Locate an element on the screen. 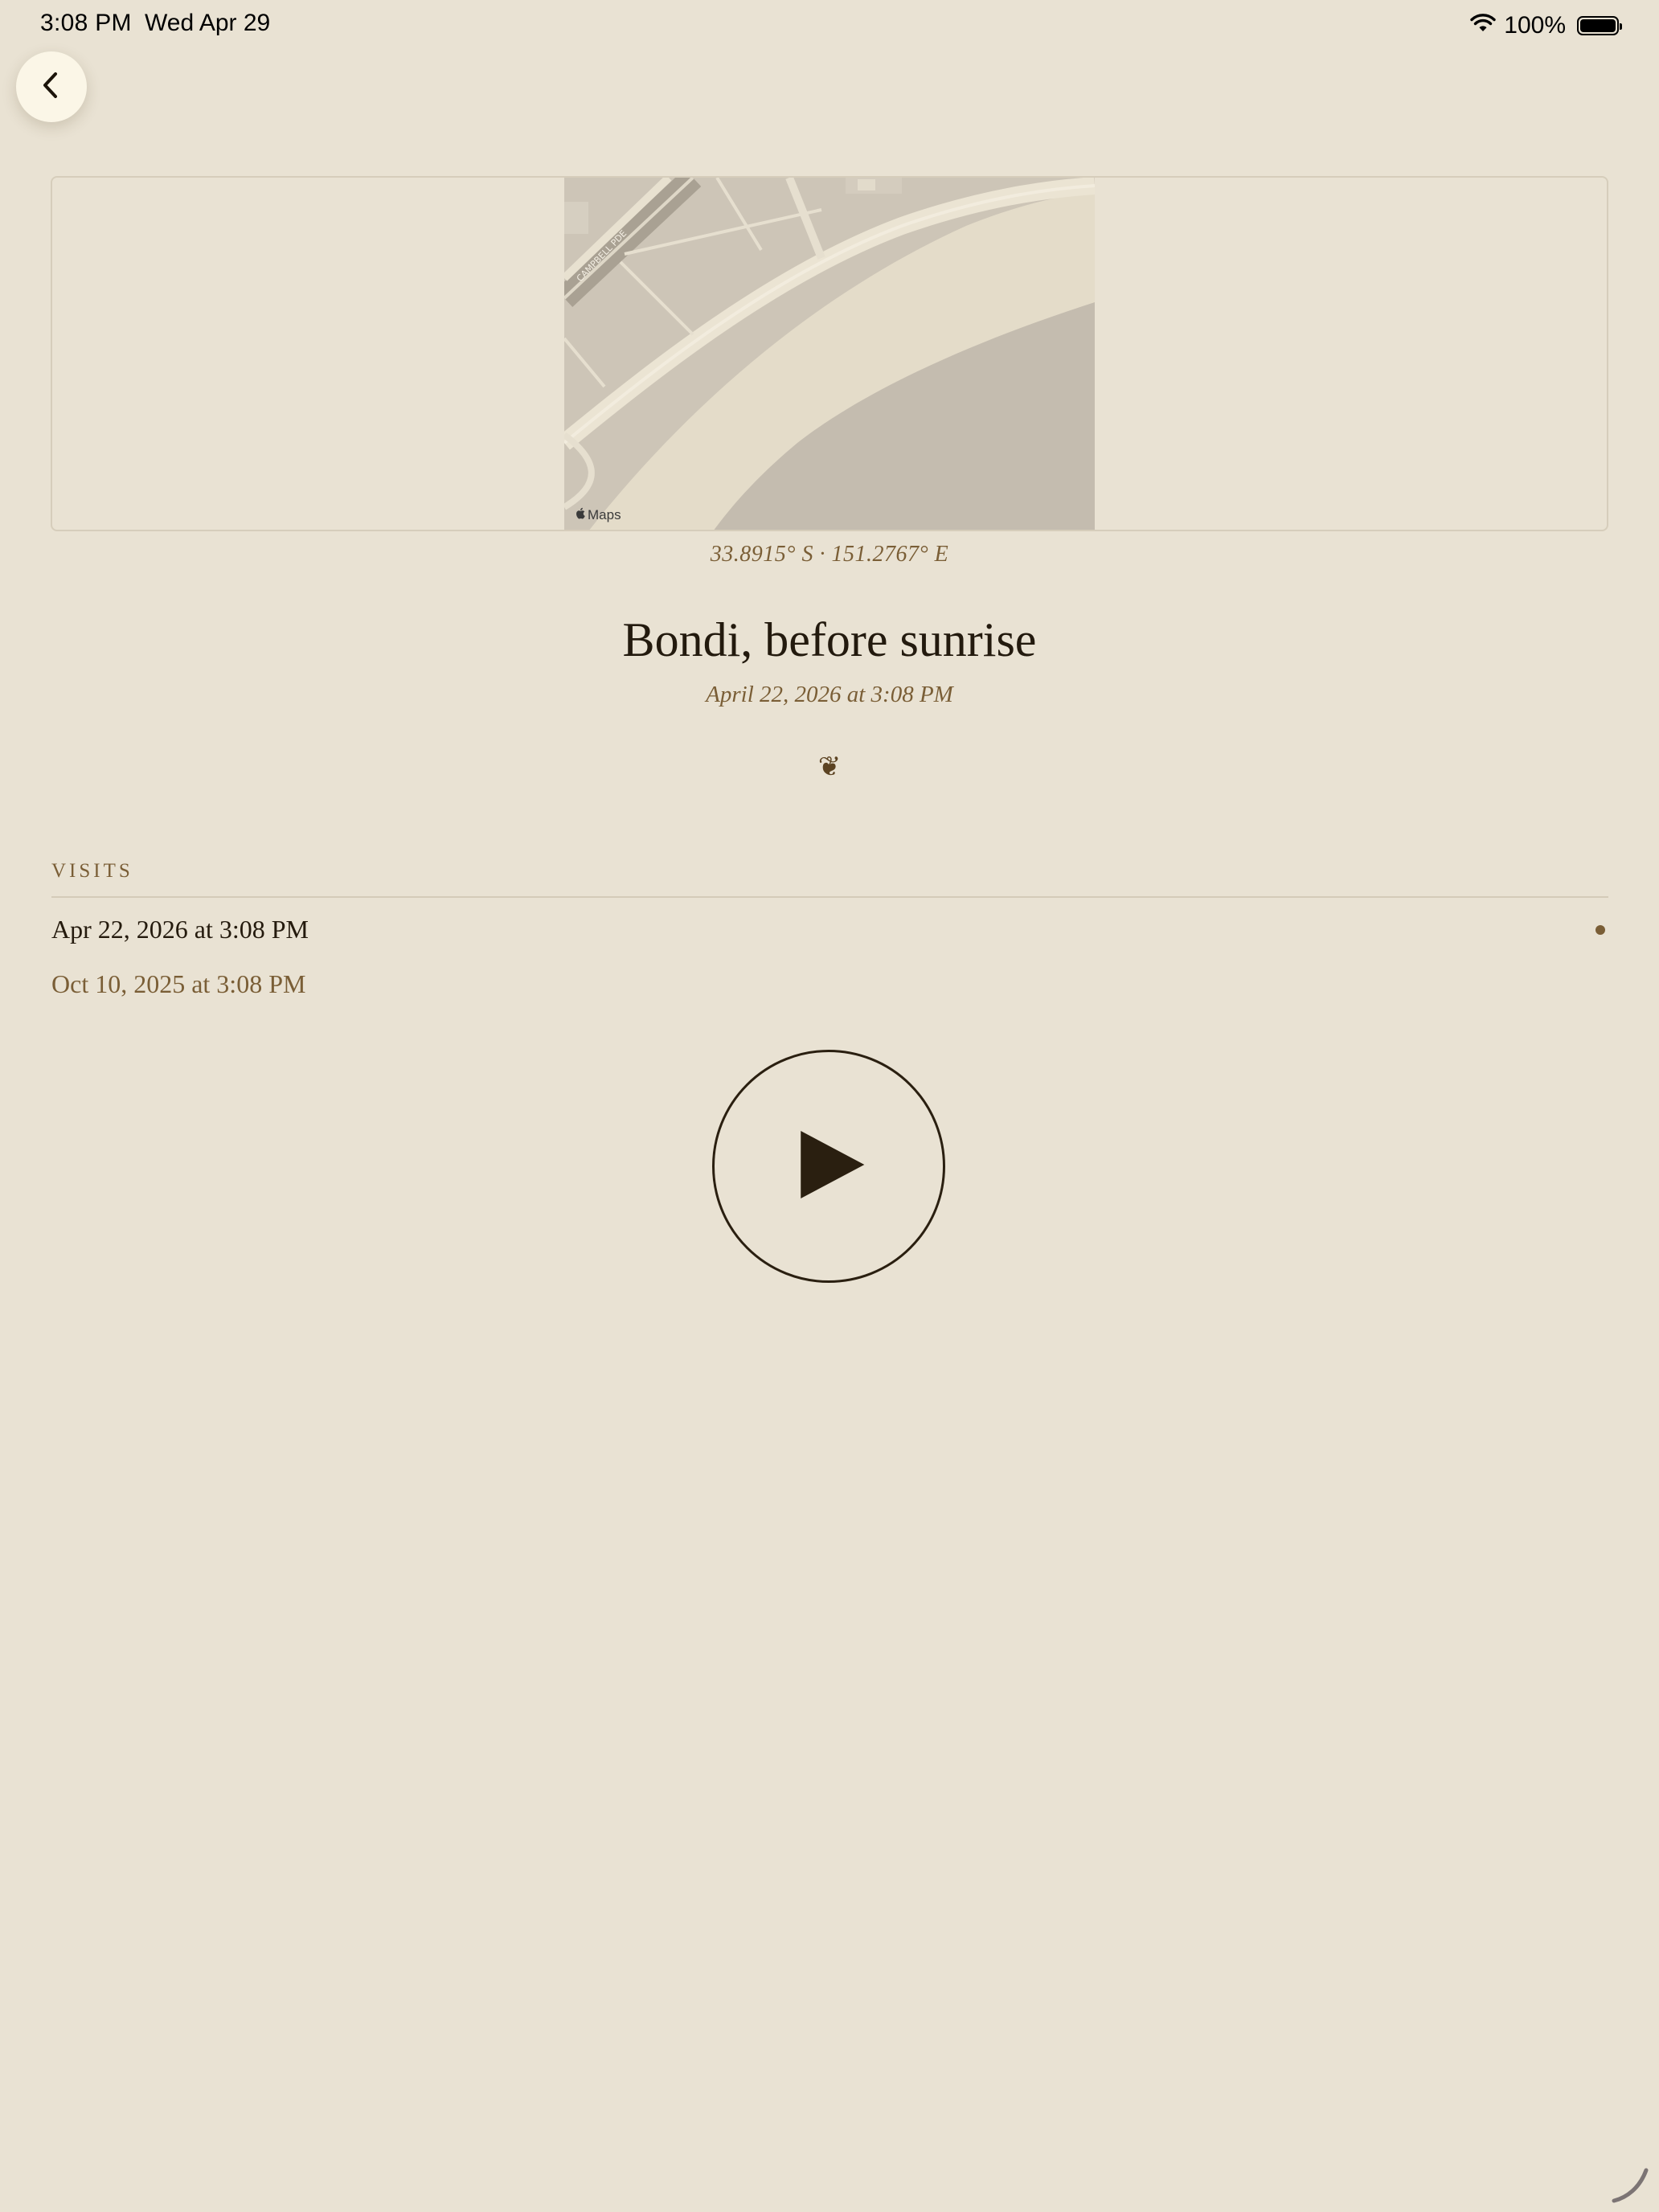  battery-icon is located at coordinates (1599, 25).